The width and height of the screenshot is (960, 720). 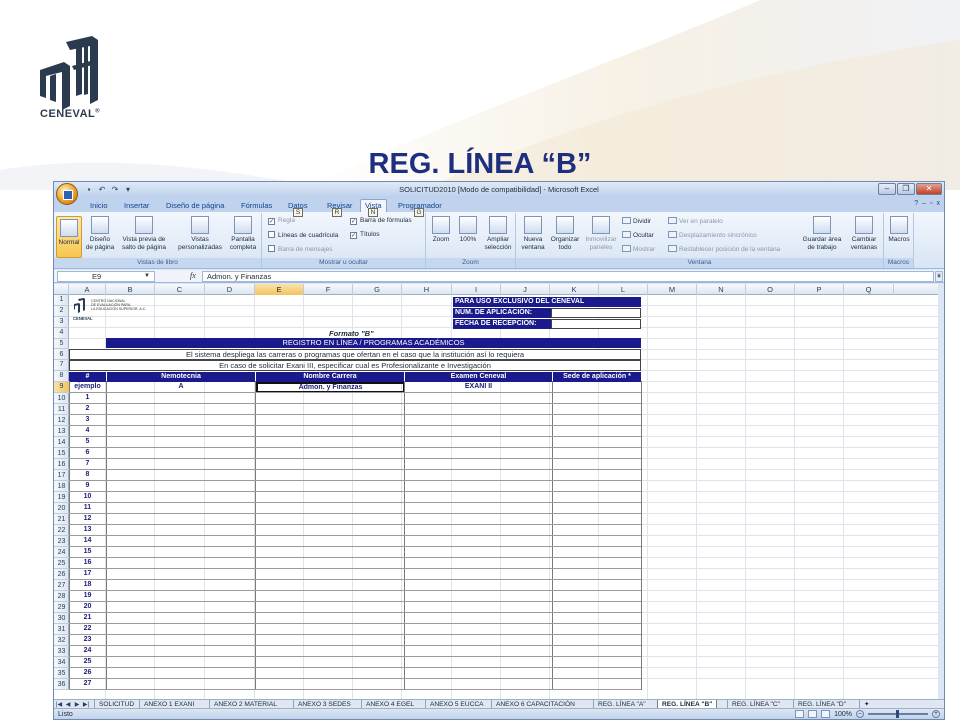 I want to click on row-number-cell: 23, so click(x=87, y=639).